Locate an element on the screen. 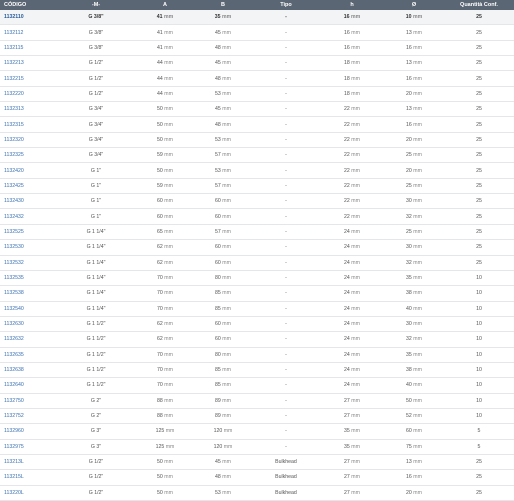 This screenshot has width=514, height=501. cell-code: 1132432 is located at coordinates (28, 216).